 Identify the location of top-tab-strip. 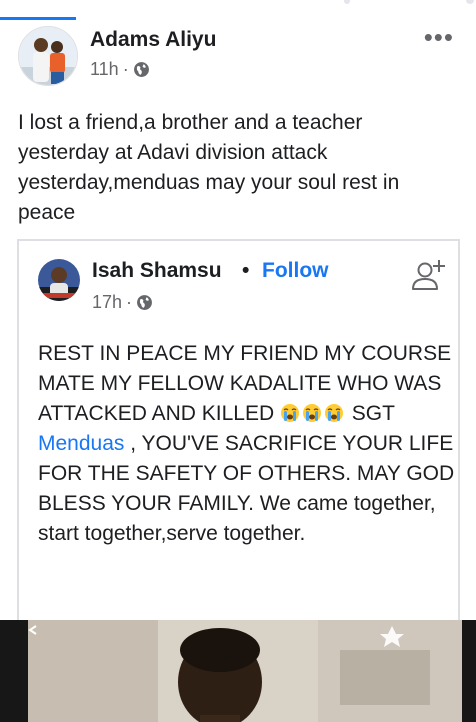
(238, 10).